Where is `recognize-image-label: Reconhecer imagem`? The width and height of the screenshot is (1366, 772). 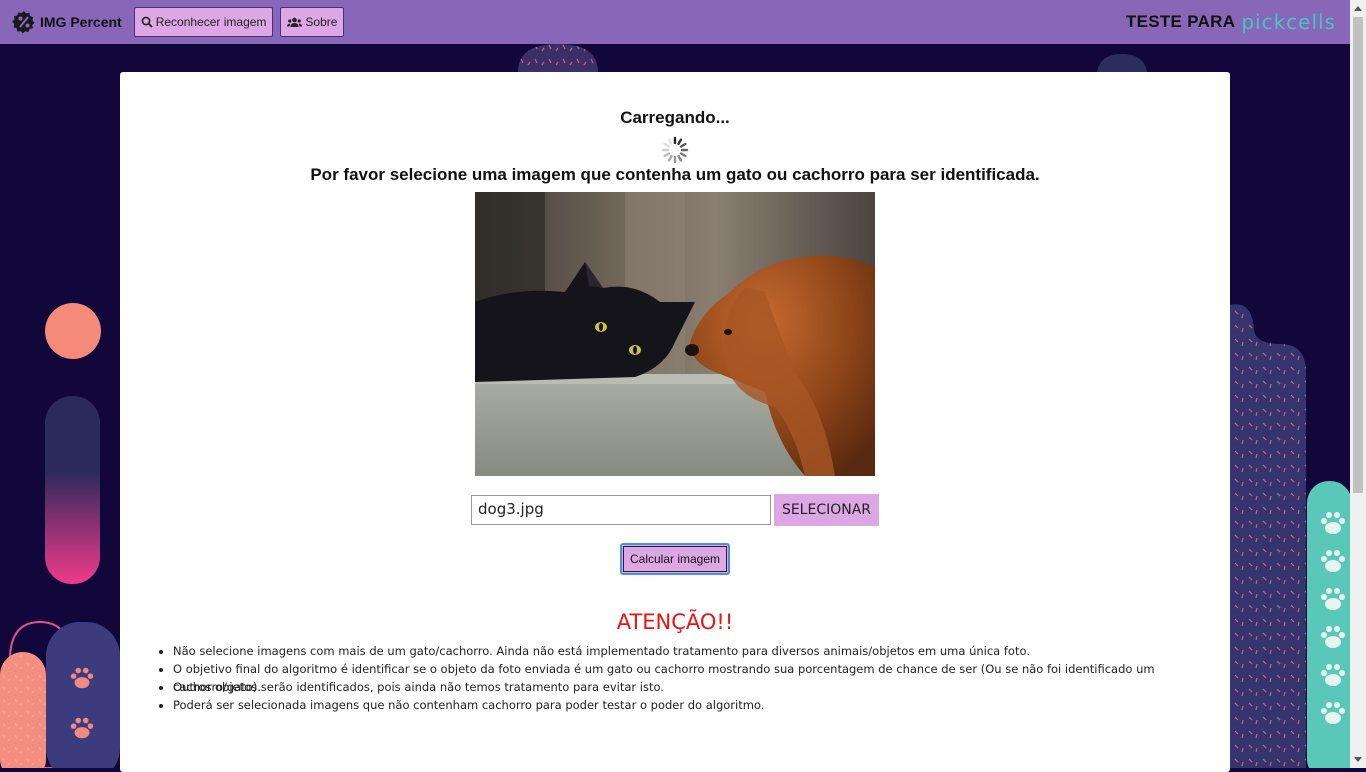
recognize-image-label: Reconhecer imagem is located at coordinates (211, 22).